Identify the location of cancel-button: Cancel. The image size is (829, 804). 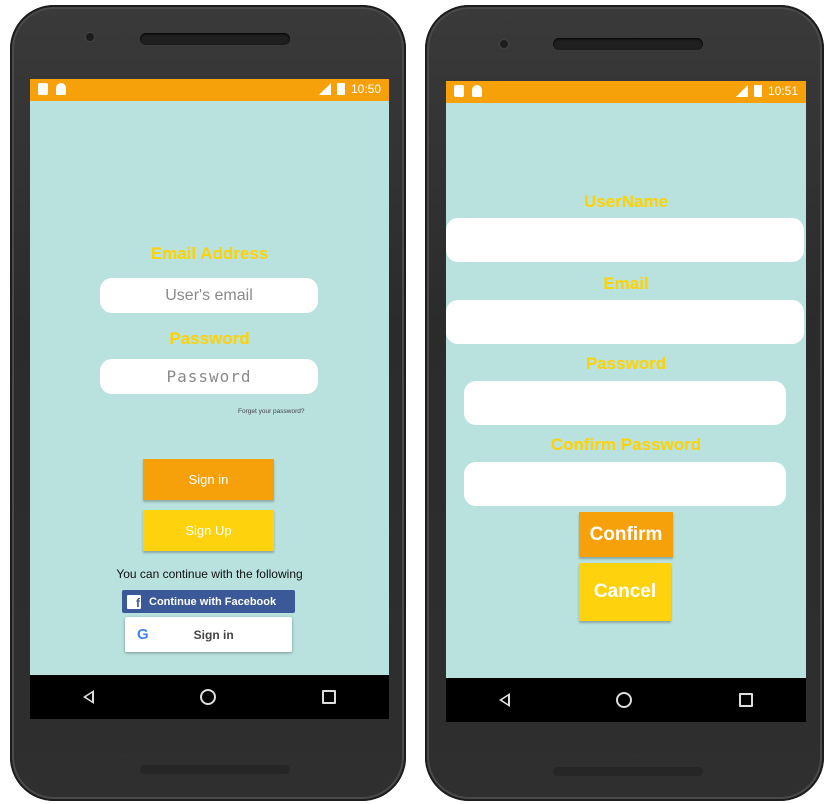
(625, 592).